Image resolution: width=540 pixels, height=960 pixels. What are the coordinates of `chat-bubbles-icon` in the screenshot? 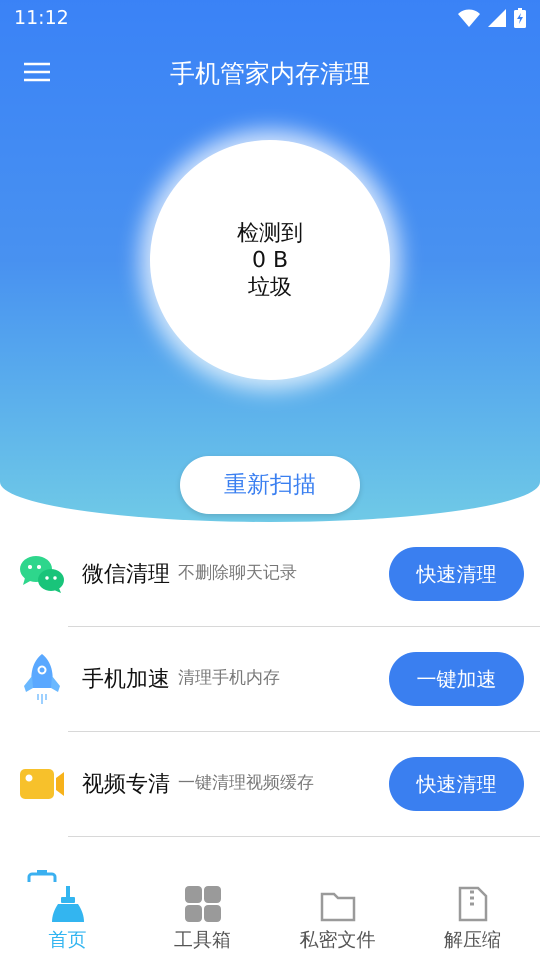 It's located at (42, 574).